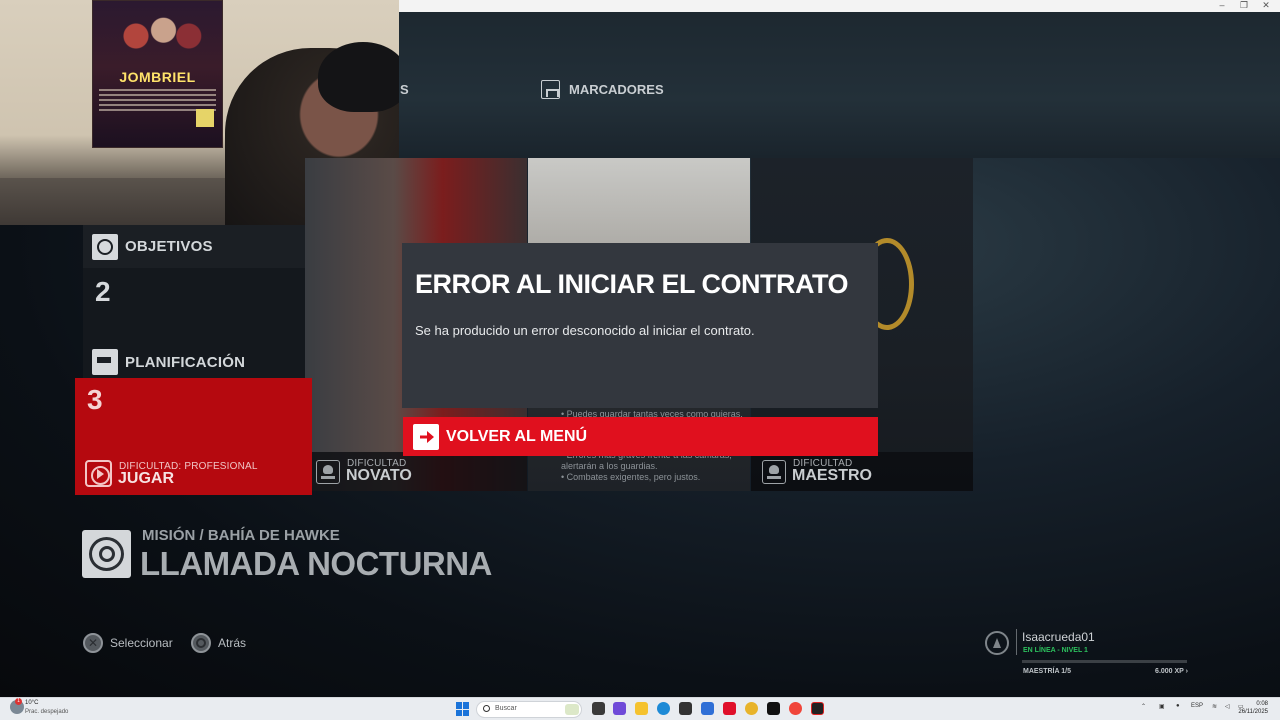 This screenshot has height=720, width=1280. Describe the element at coordinates (529, 709) in the screenshot. I see `taskbar-search: Buscar` at that location.